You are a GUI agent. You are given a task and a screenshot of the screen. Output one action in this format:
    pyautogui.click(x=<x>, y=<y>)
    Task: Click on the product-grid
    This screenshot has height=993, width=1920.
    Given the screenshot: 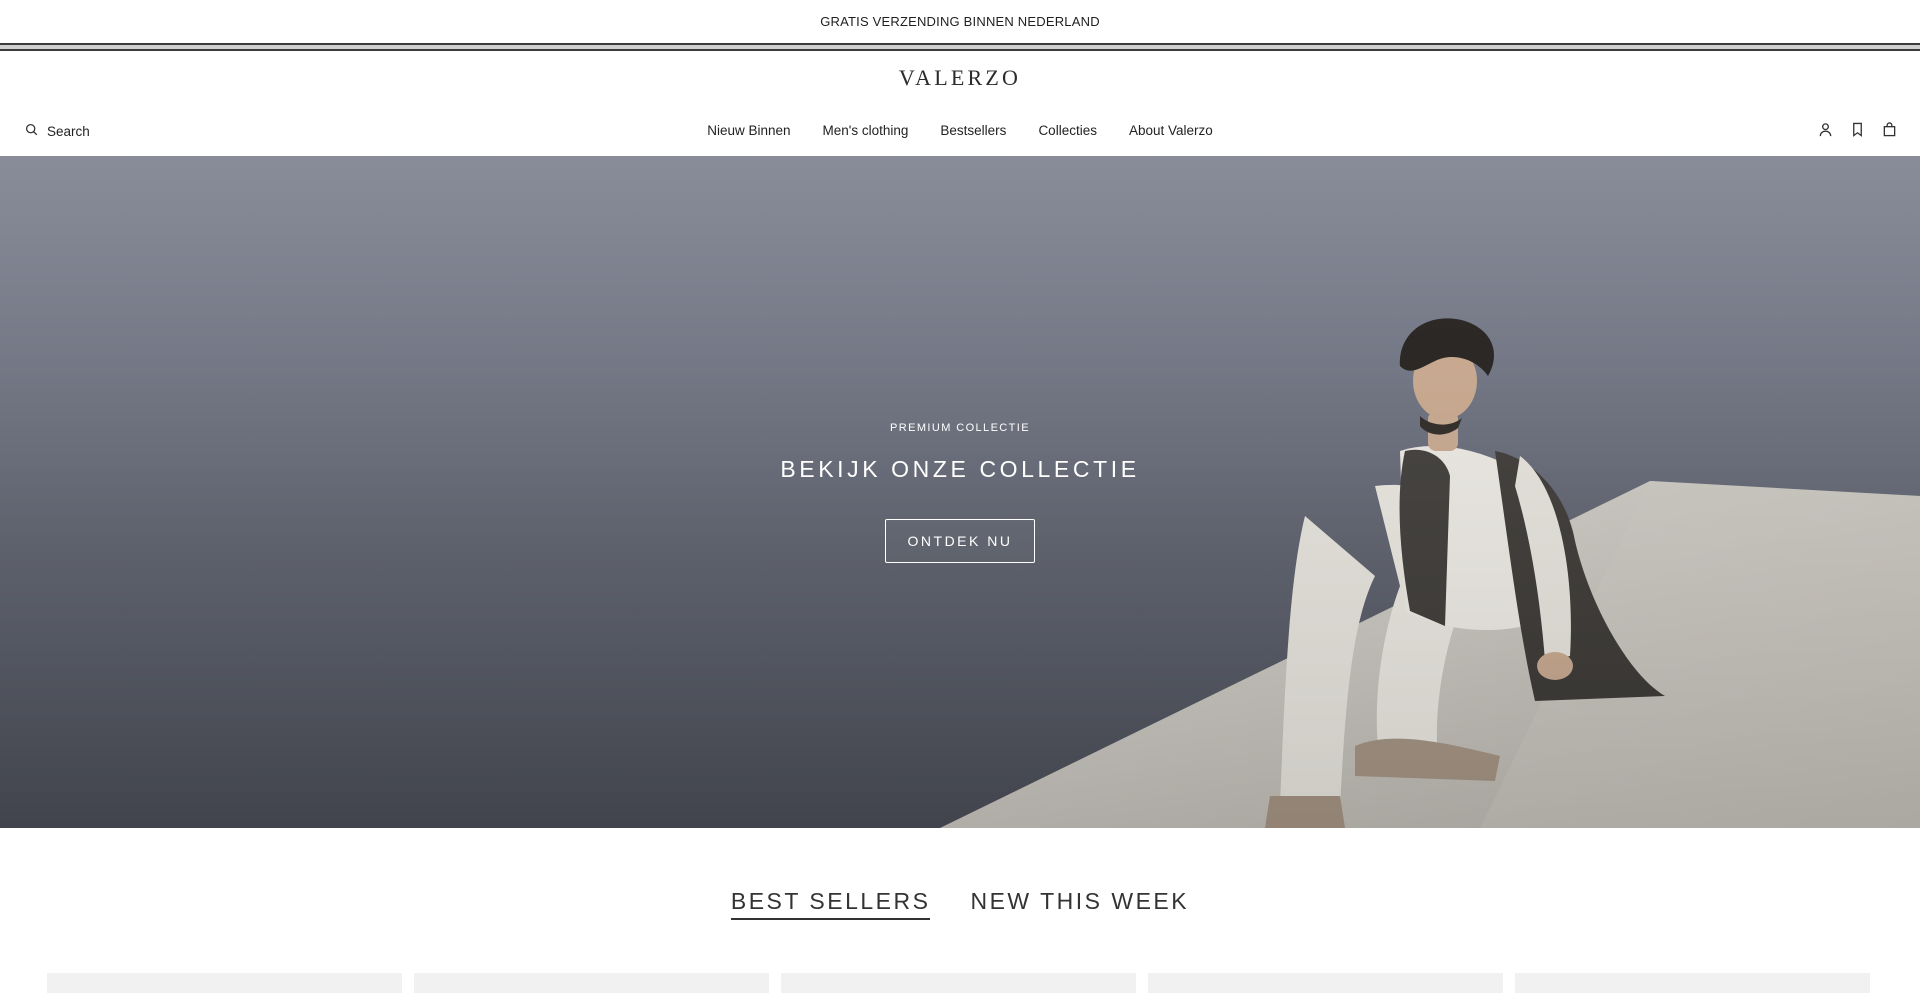 What is the action you would take?
    pyautogui.click(x=958, y=983)
    